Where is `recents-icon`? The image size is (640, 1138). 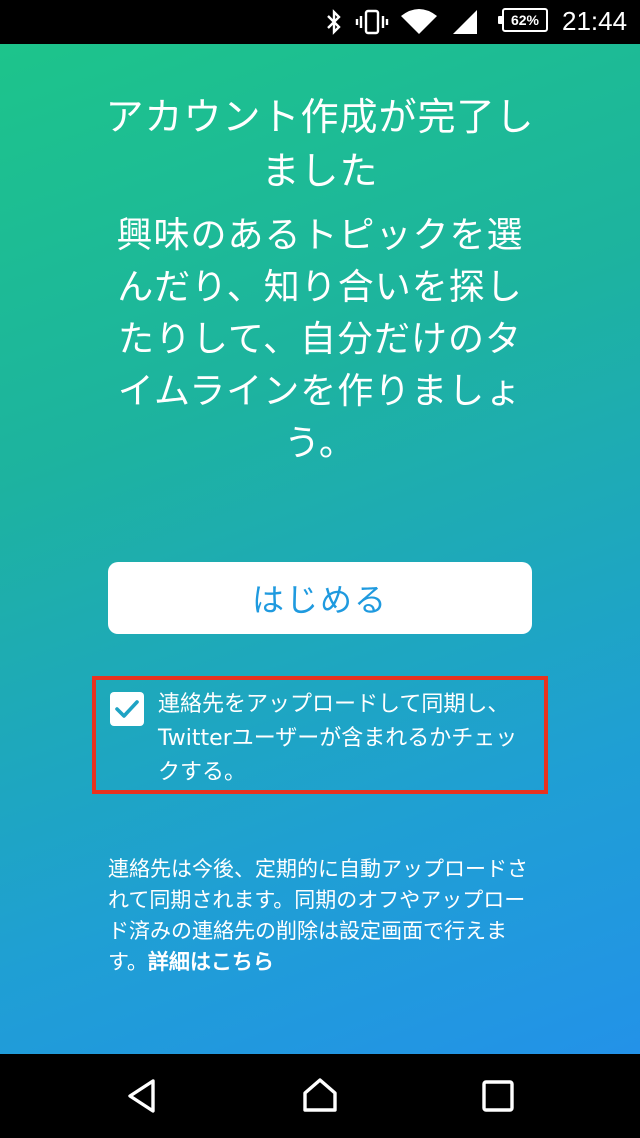 recents-icon is located at coordinates (498, 1096).